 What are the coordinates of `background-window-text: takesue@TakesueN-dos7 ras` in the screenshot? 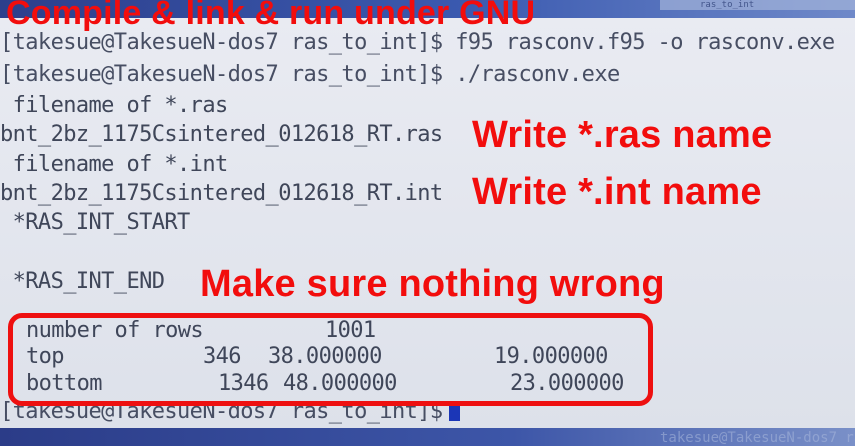 It's located at (757, 438).